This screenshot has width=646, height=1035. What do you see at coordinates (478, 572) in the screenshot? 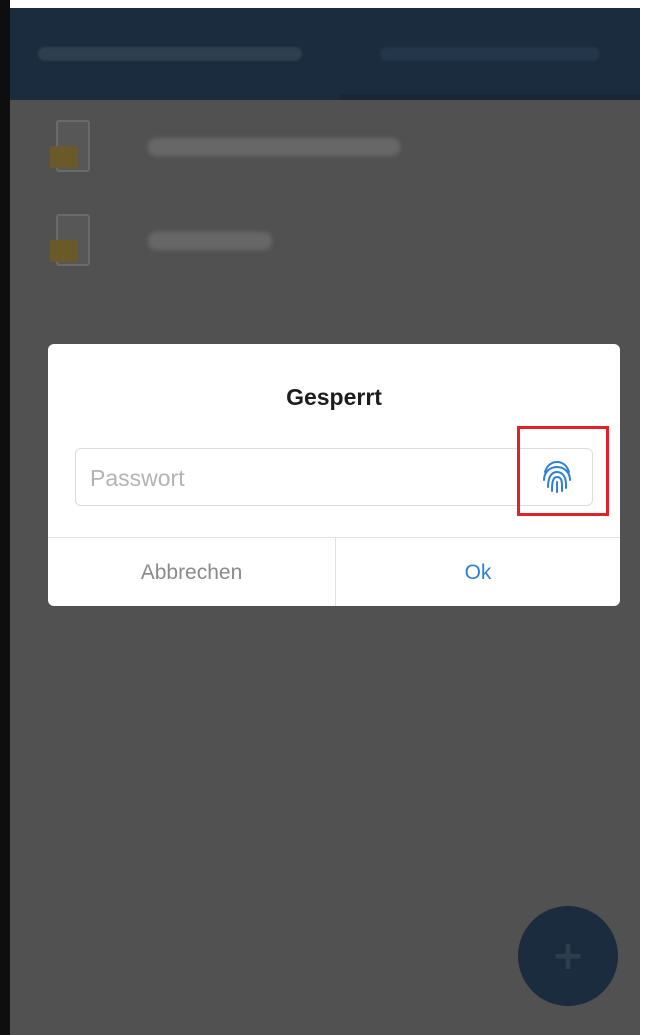
I see `ok-button: Ok` at bounding box center [478, 572].